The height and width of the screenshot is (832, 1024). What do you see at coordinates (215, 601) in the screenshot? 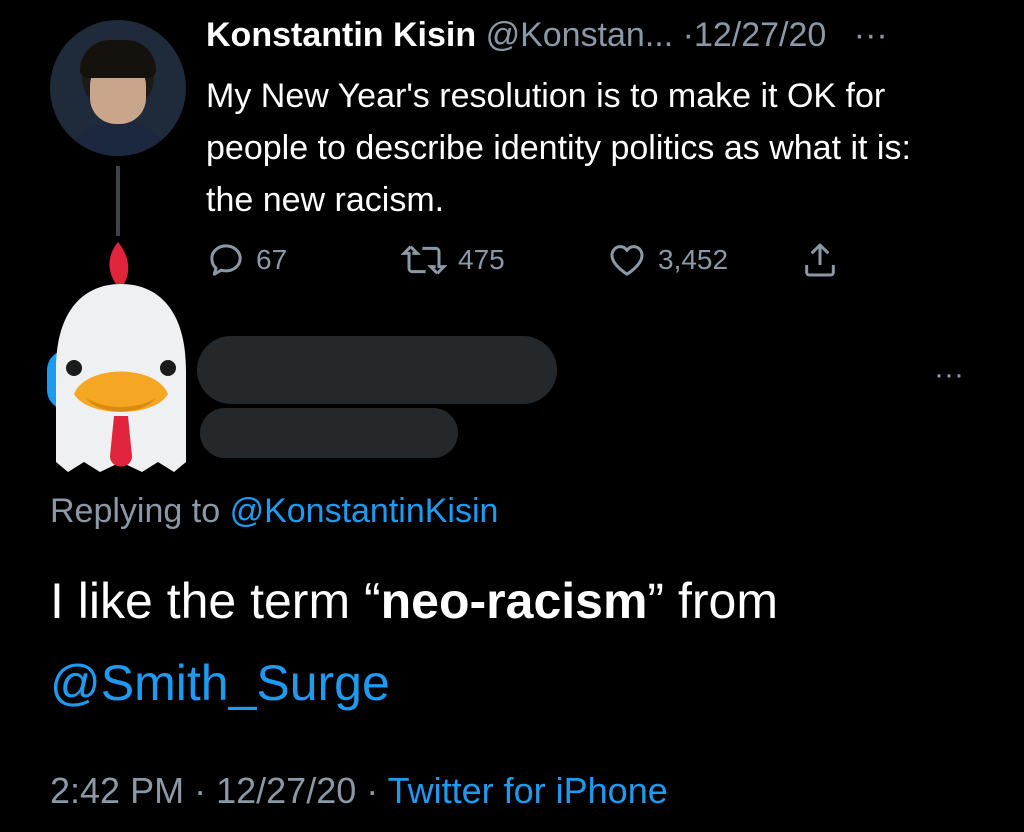
I see `reply-text-before: I like the term “` at bounding box center [215, 601].